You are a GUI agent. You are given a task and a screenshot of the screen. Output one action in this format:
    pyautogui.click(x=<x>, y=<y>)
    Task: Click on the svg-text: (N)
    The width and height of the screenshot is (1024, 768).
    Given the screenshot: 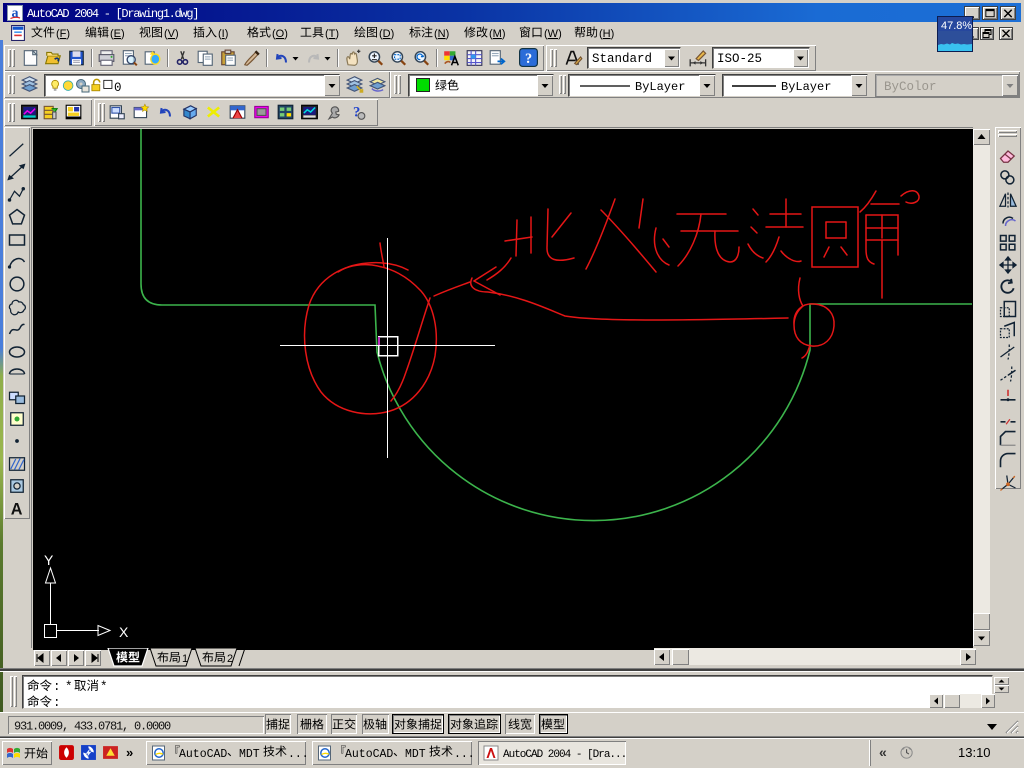 What is the action you would take?
    pyautogui.click(x=441, y=34)
    